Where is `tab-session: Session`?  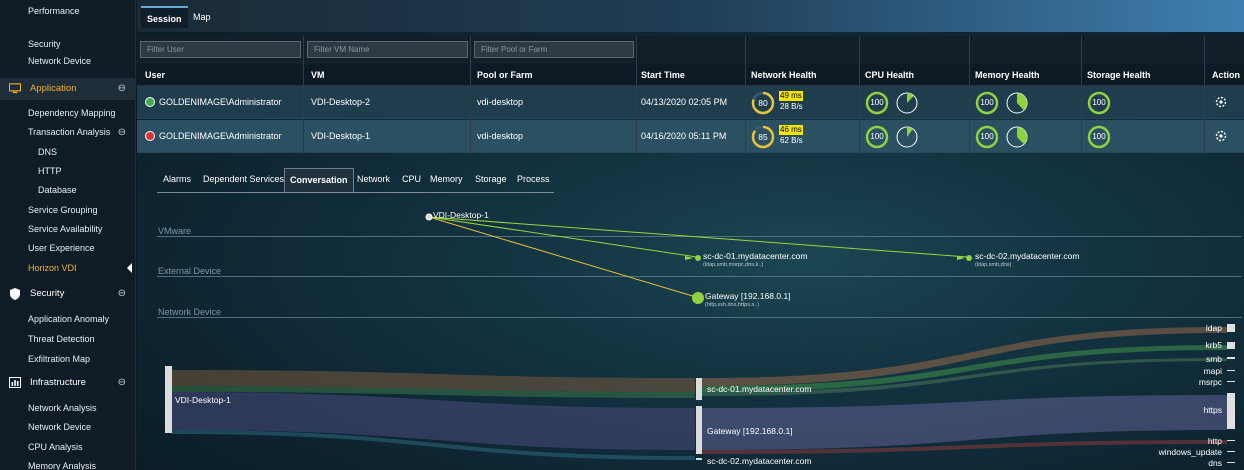
tab-session: Session is located at coordinates (164, 17).